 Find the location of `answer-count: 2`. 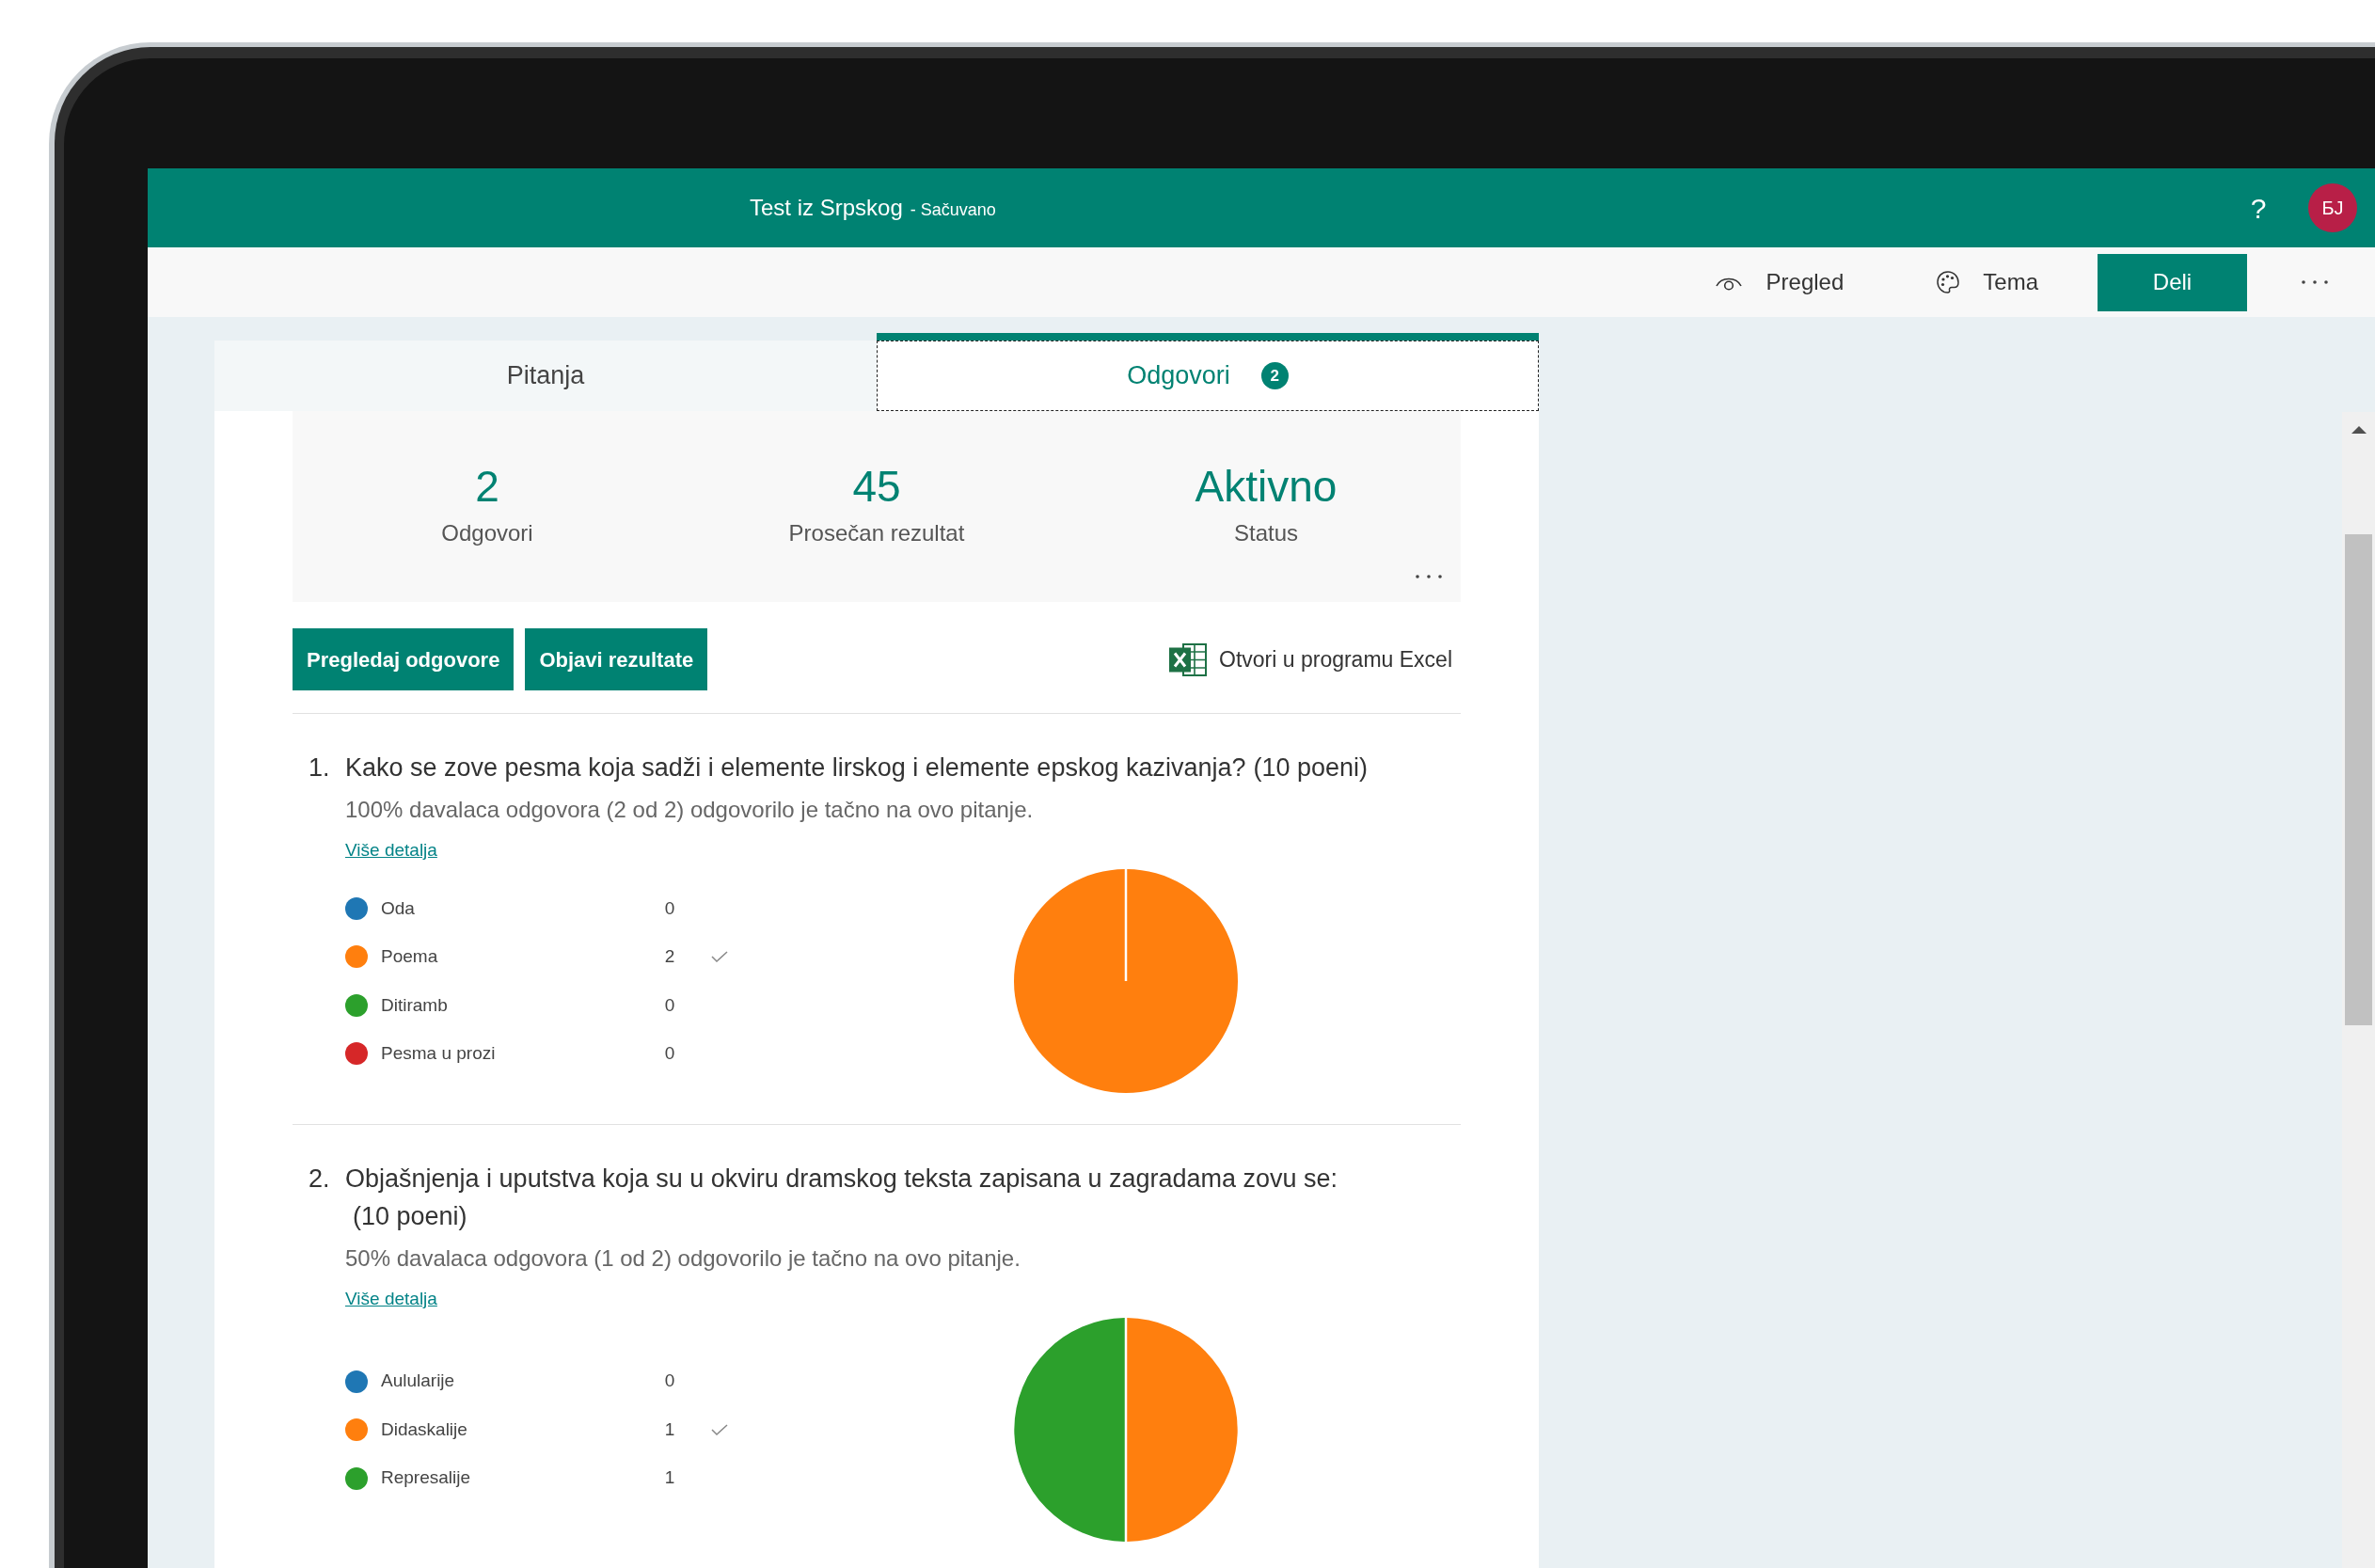

answer-count: 2 is located at coordinates (669, 957).